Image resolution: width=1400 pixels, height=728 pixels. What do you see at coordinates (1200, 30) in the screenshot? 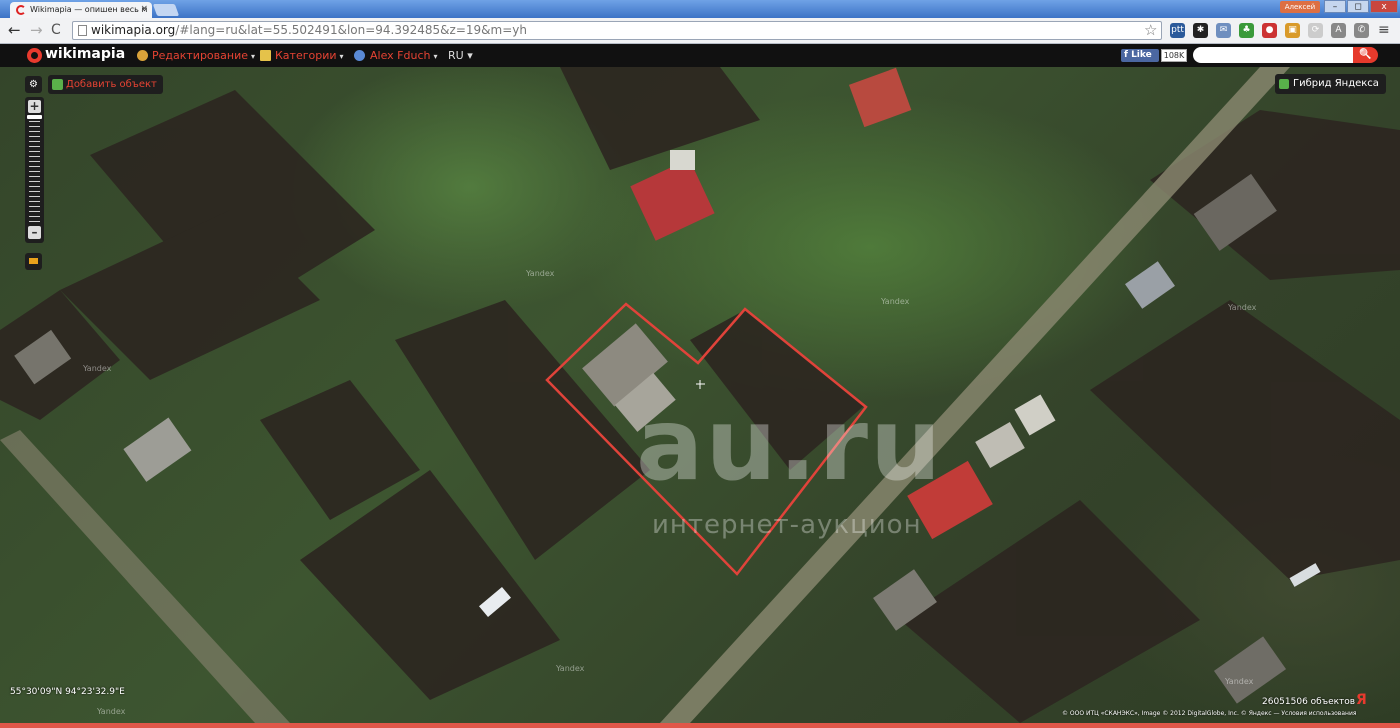
I see `gear-extension-icon: ✱` at bounding box center [1200, 30].